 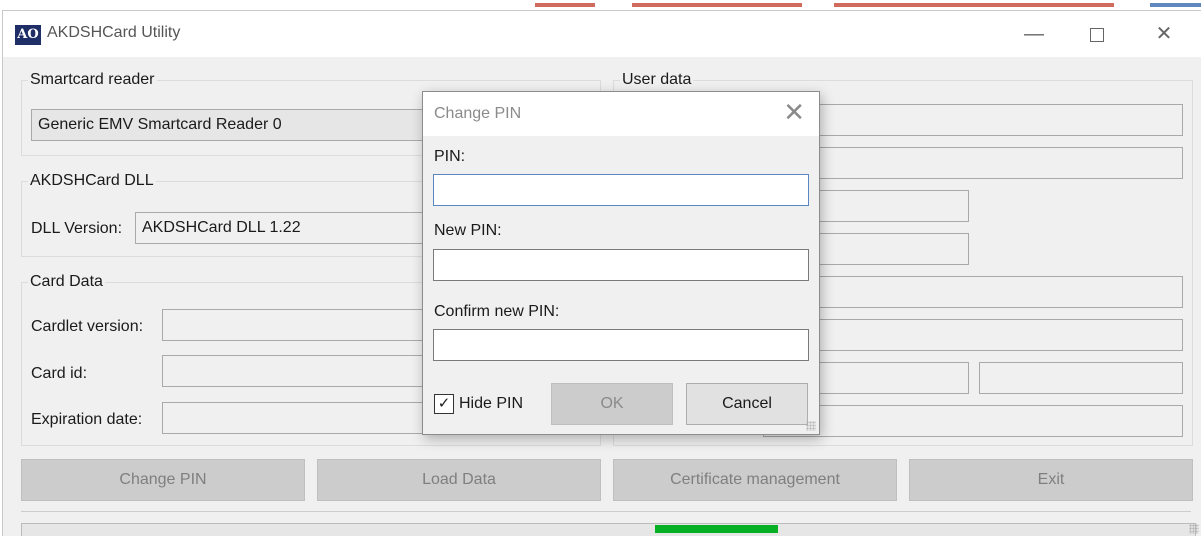 What do you see at coordinates (1164, 34) in the screenshot?
I see `close-icon: ✕` at bounding box center [1164, 34].